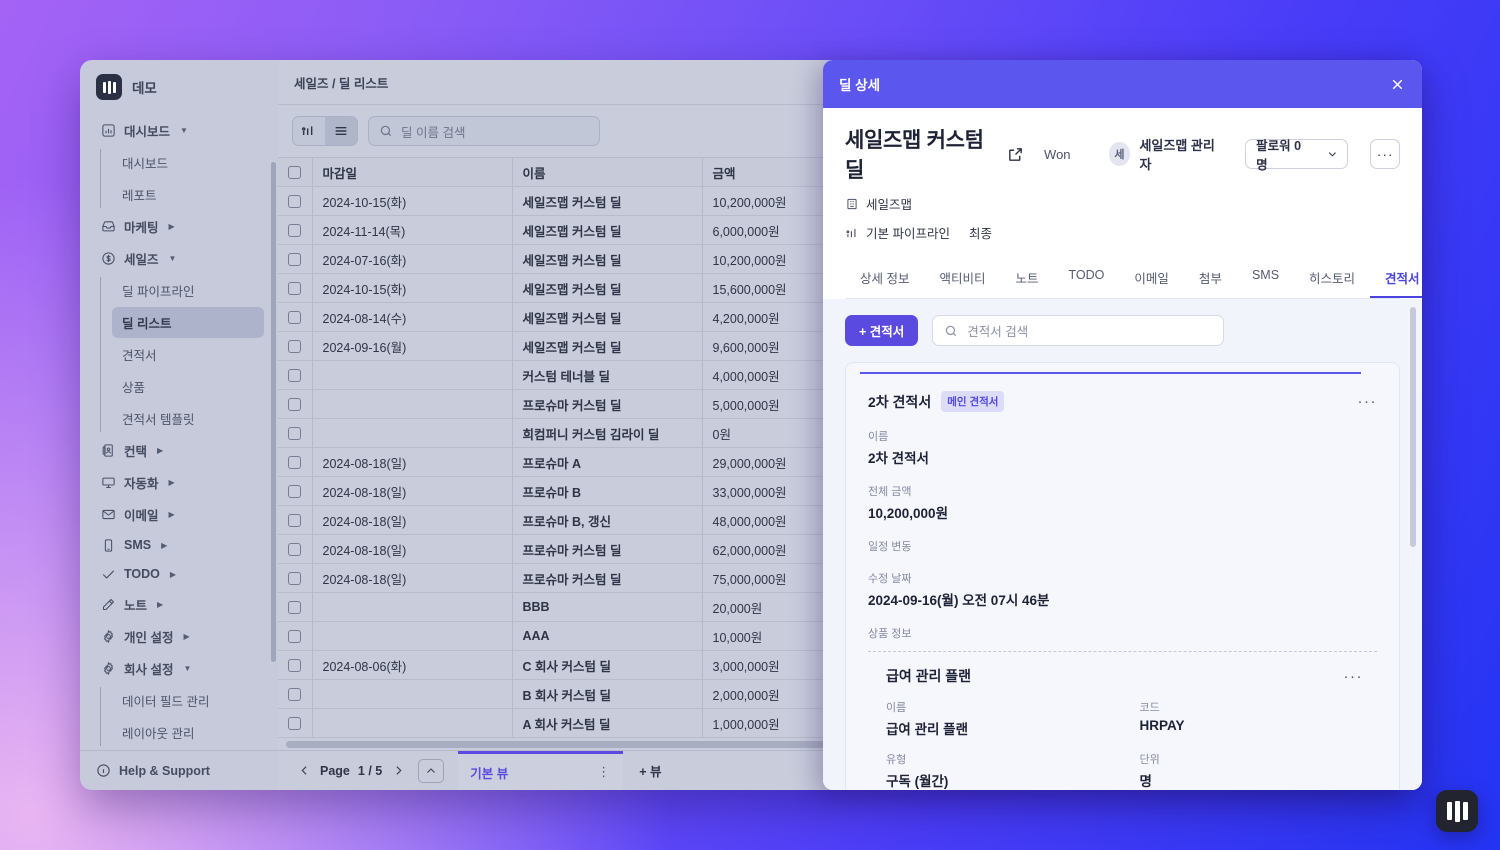  Describe the element at coordinates (176, 668) in the screenshot. I see `sidebar-item-10: 회사 설정 ▼` at that location.